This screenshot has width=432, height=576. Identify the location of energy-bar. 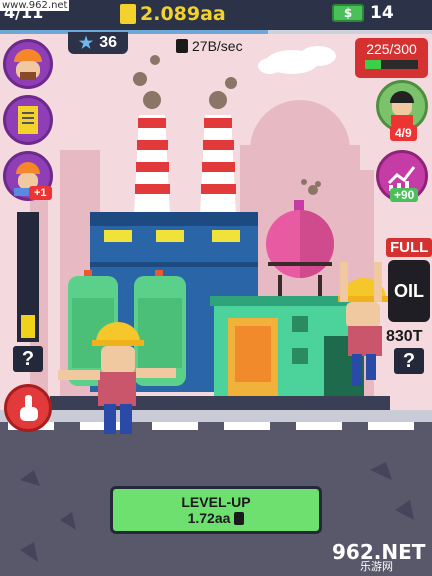
(391, 64).